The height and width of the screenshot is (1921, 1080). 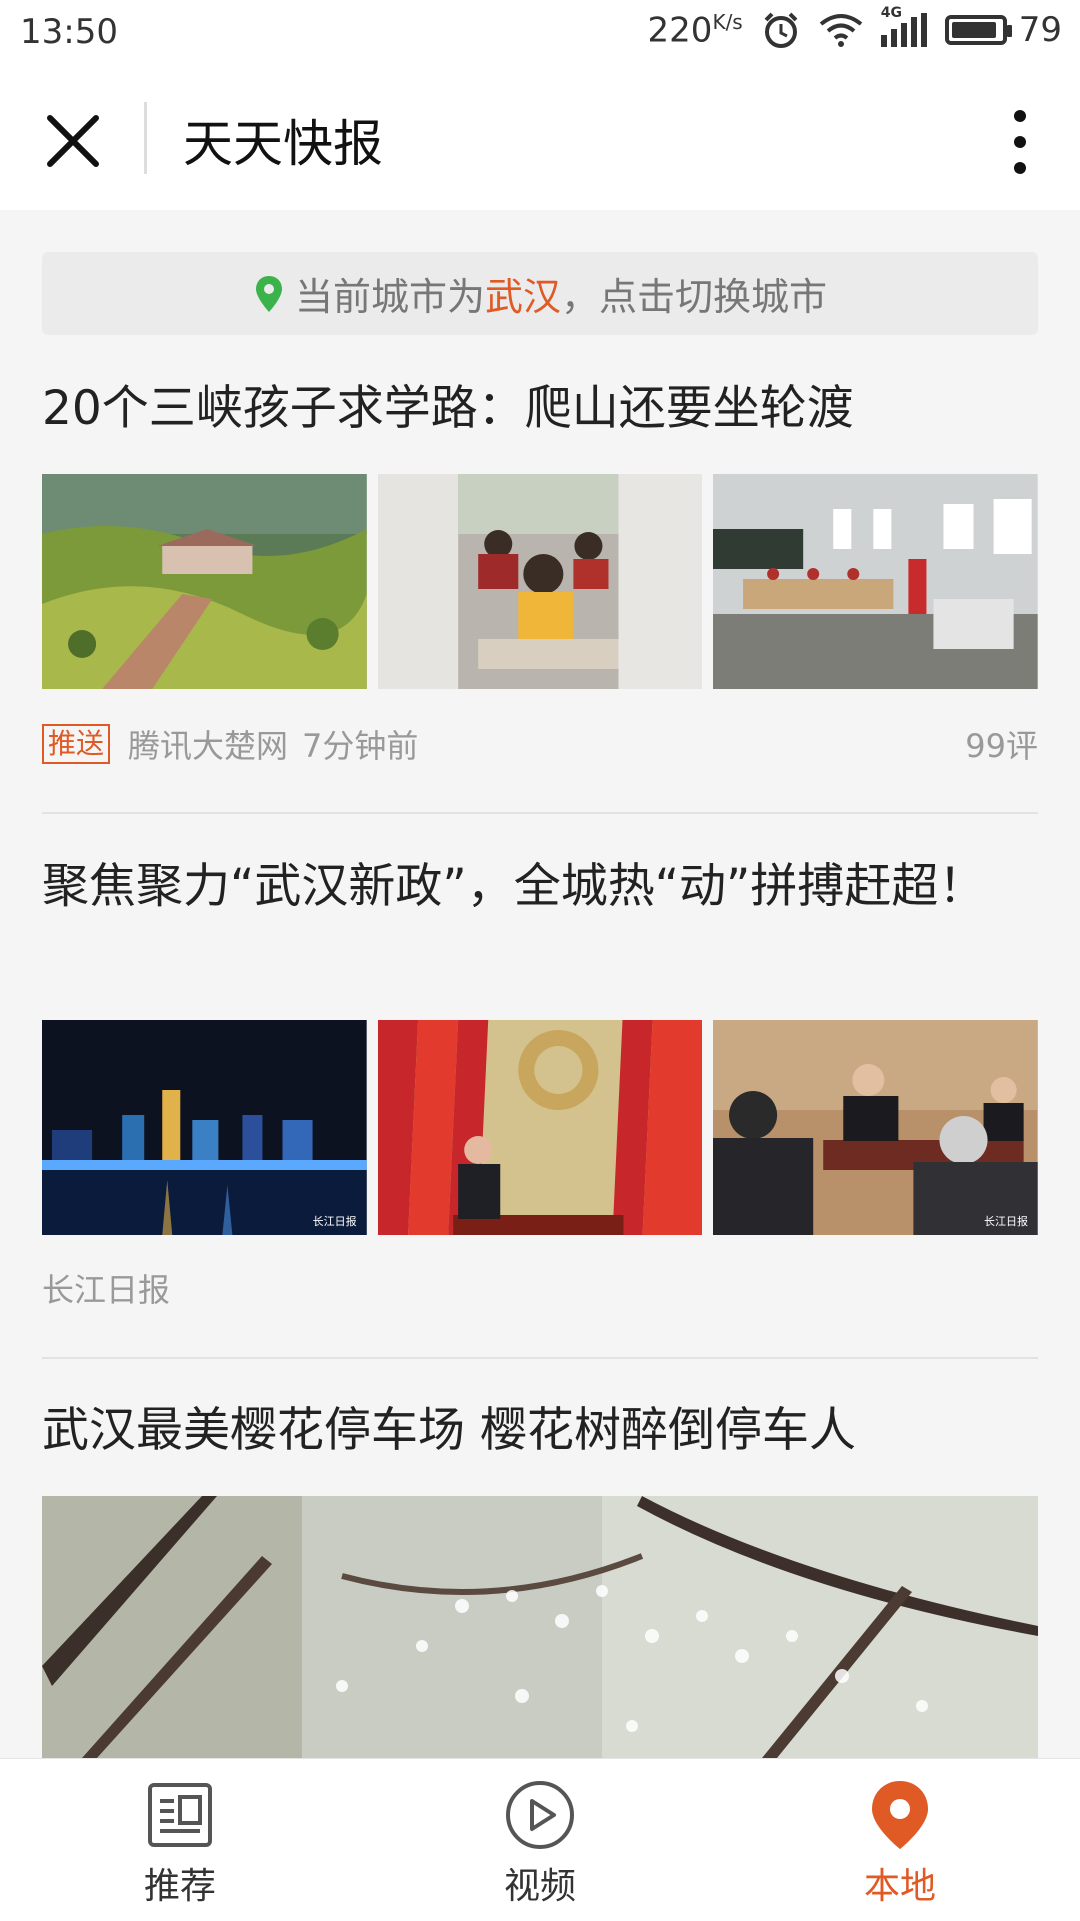 What do you see at coordinates (680, 30) in the screenshot?
I see `net-speed-value: 220` at bounding box center [680, 30].